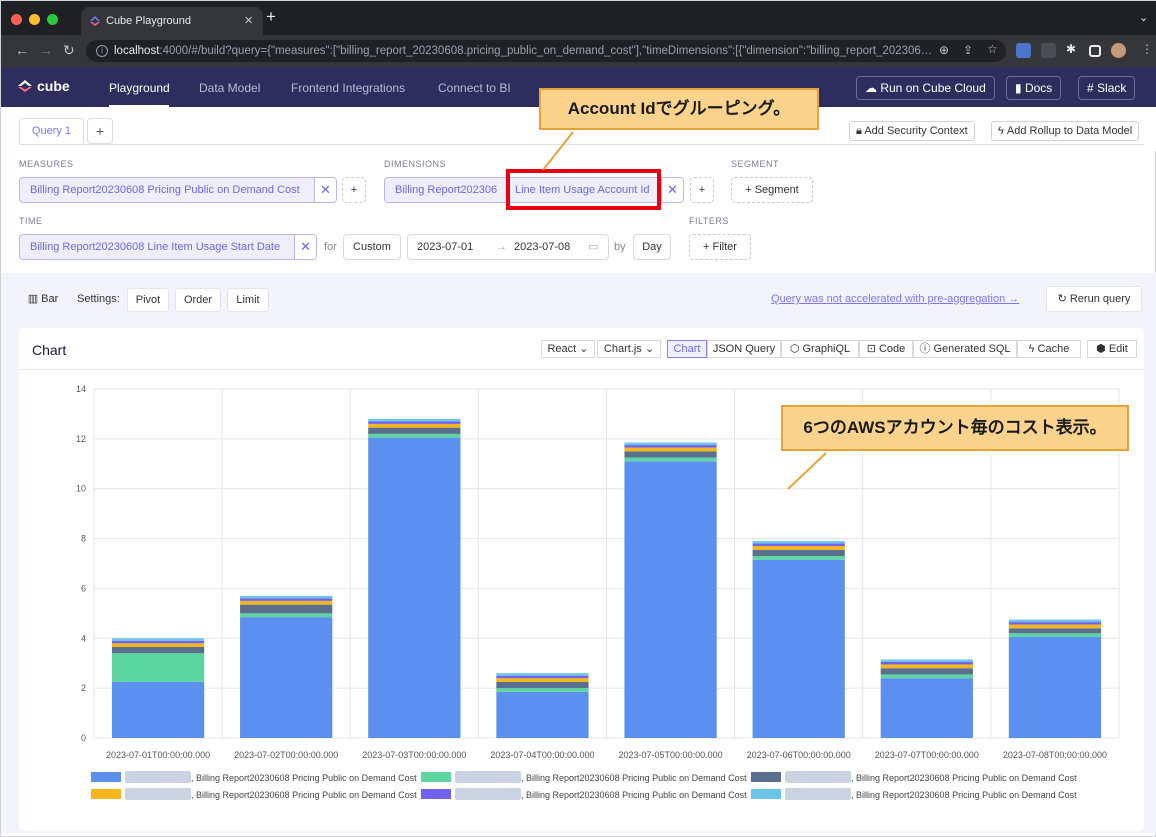 The width and height of the screenshot is (1156, 837). Describe the element at coordinates (1071, 49) in the screenshot. I see `extensions-puzzle-icon: ✱` at that location.